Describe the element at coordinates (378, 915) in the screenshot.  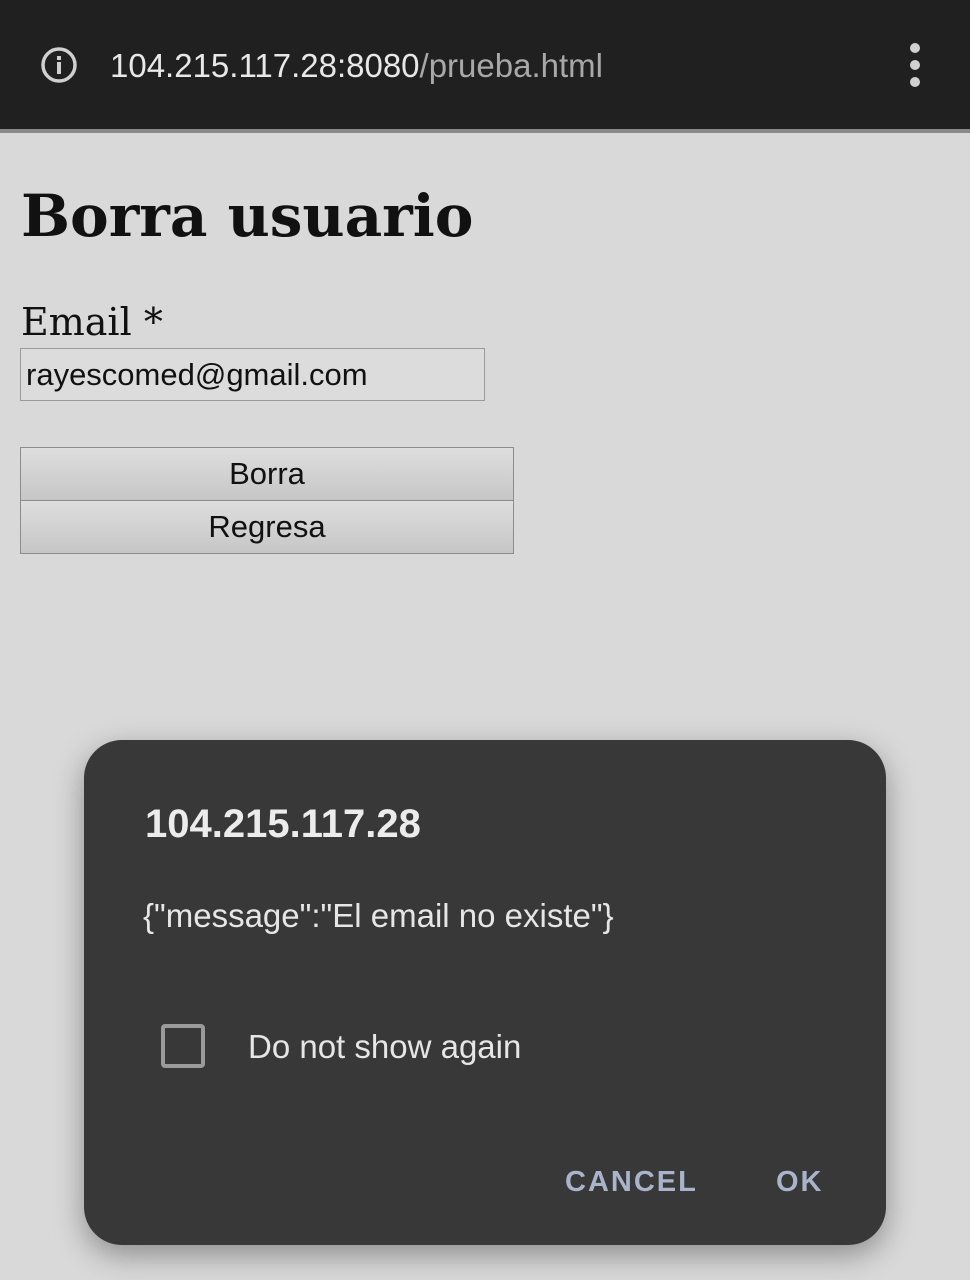
I see `dialog-message: {"message":"El email no existe"}` at that location.